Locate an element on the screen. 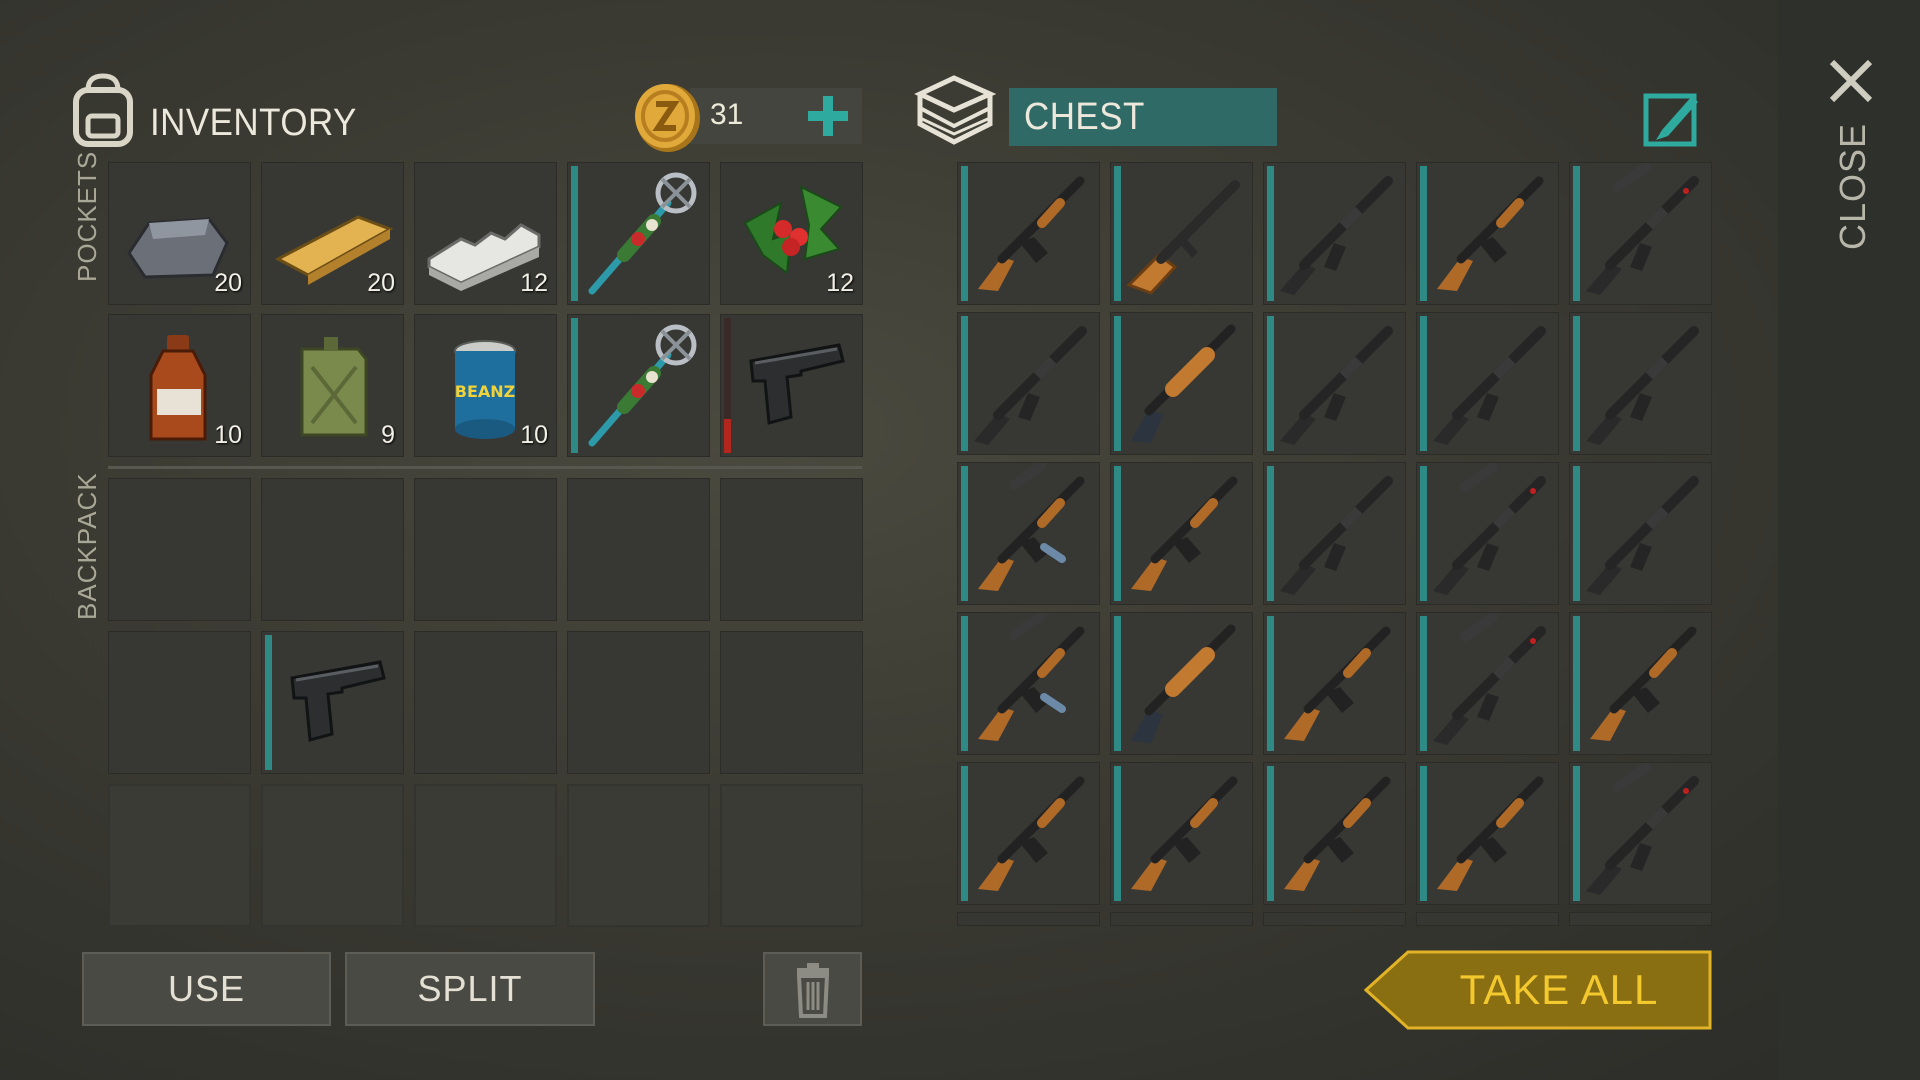  chest-box-icon is located at coordinates (955, 110).